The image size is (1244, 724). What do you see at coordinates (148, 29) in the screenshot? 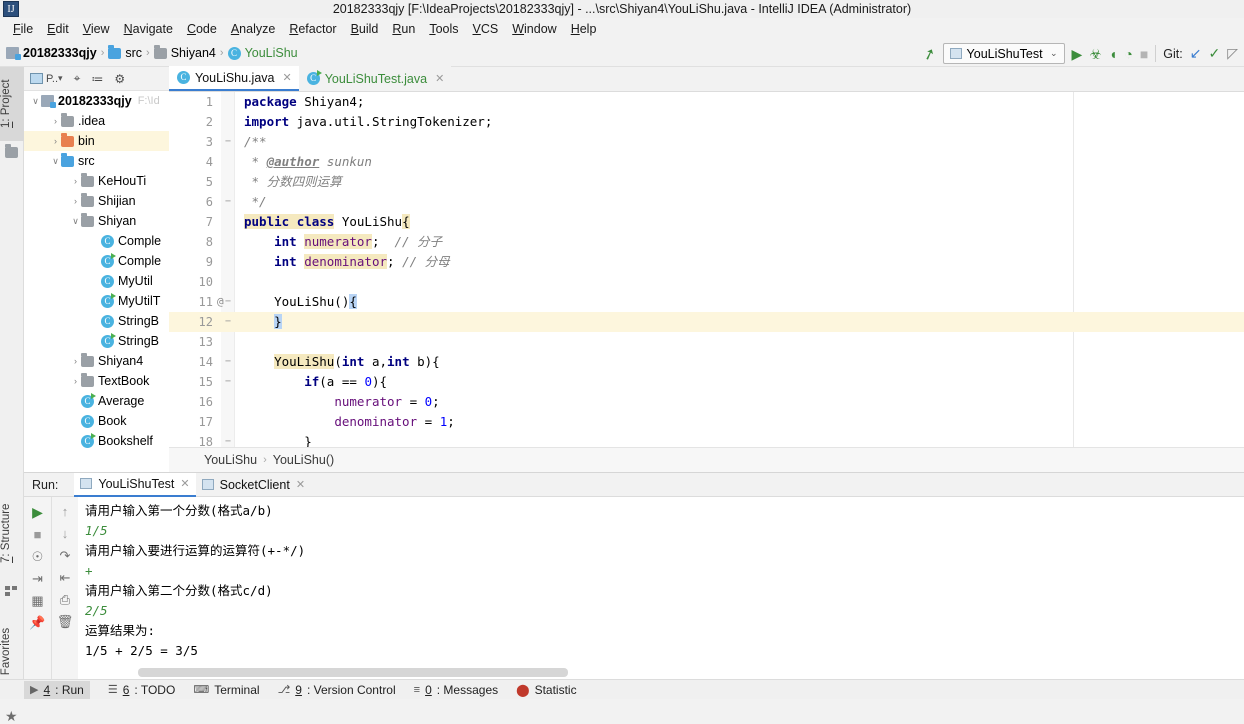
I see `menu-item-navigate: Navigate` at bounding box center [148, 29].